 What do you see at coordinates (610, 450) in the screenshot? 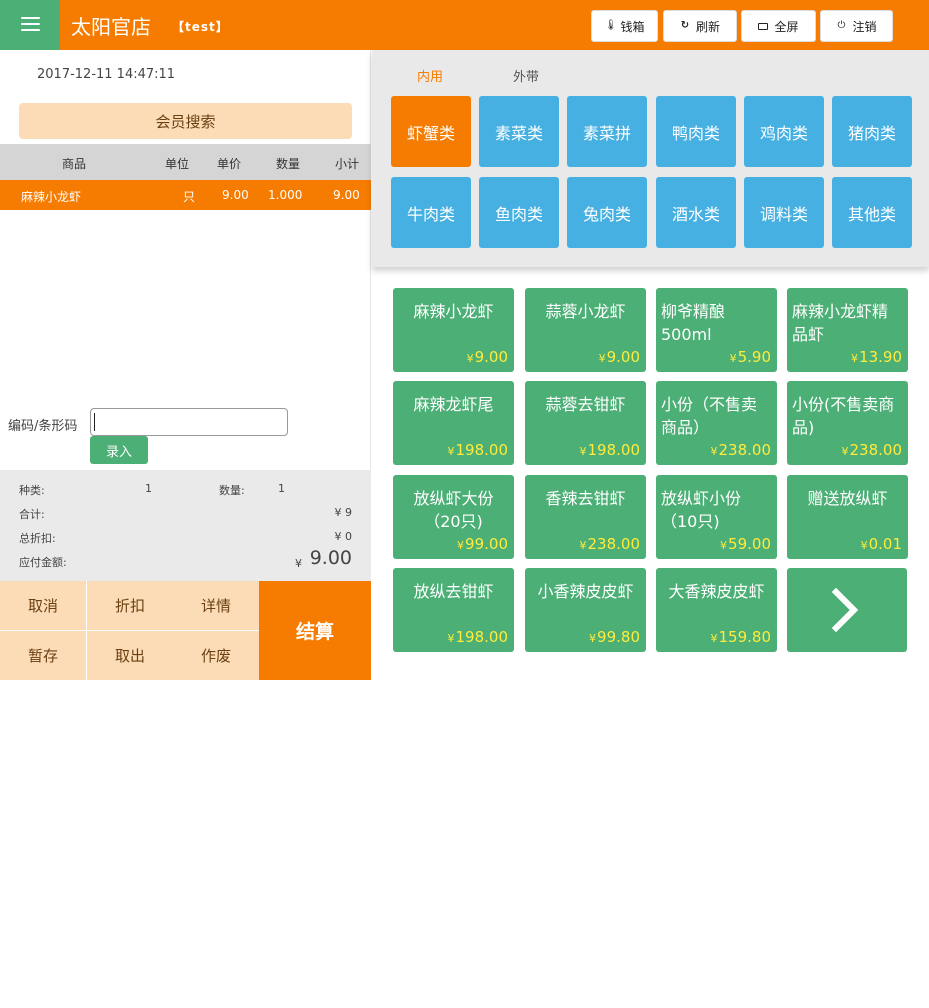
I see `product-price: ¥198.00` at bounding box center [610, 450].